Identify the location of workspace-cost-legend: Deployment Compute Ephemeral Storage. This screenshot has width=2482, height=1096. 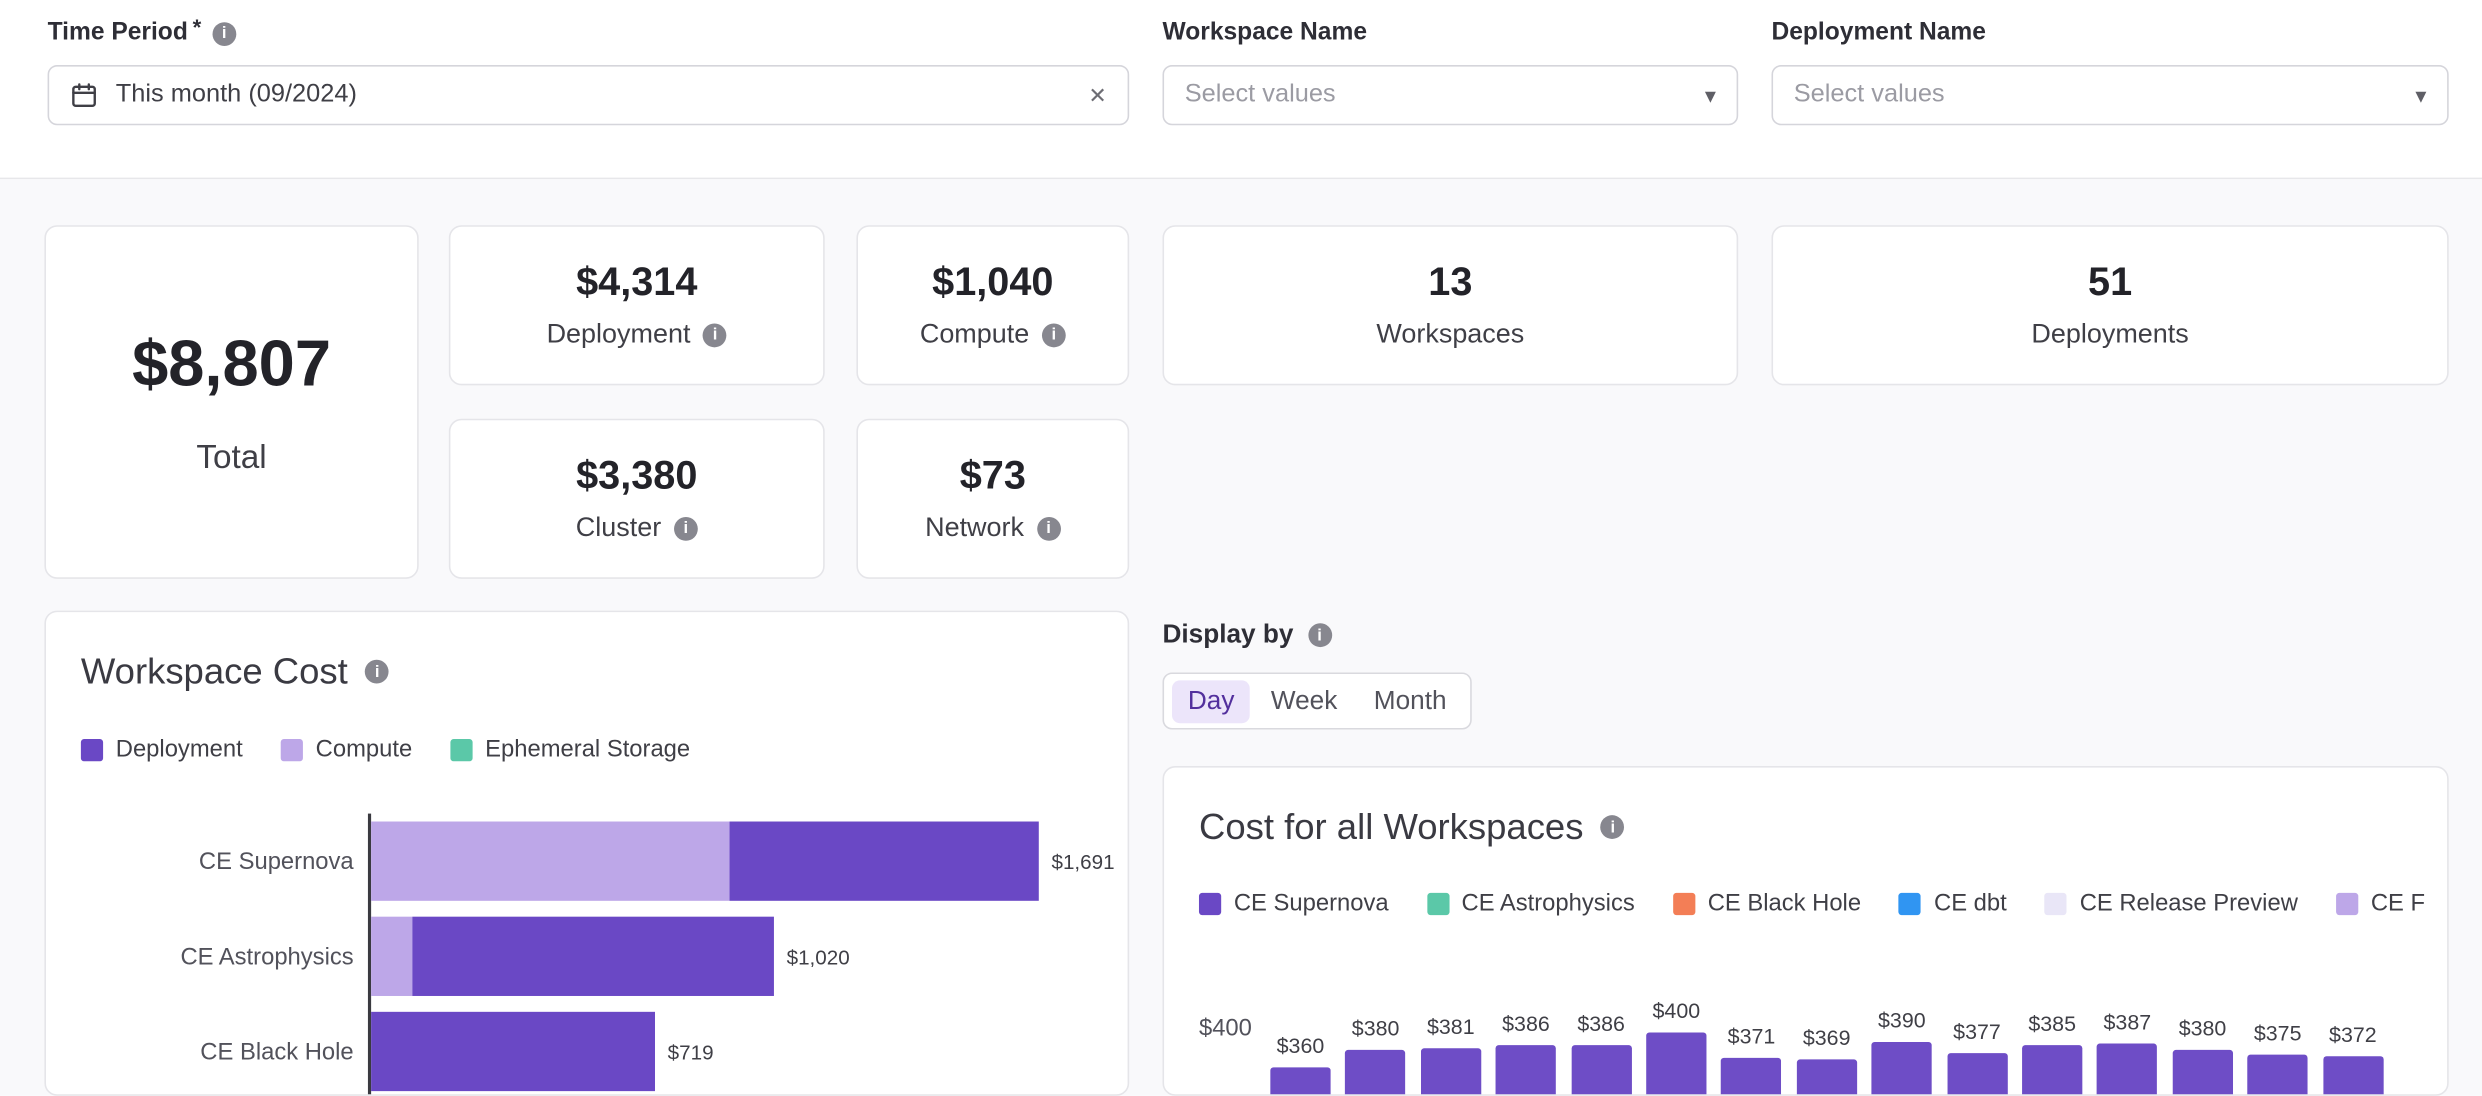
(587, 749).